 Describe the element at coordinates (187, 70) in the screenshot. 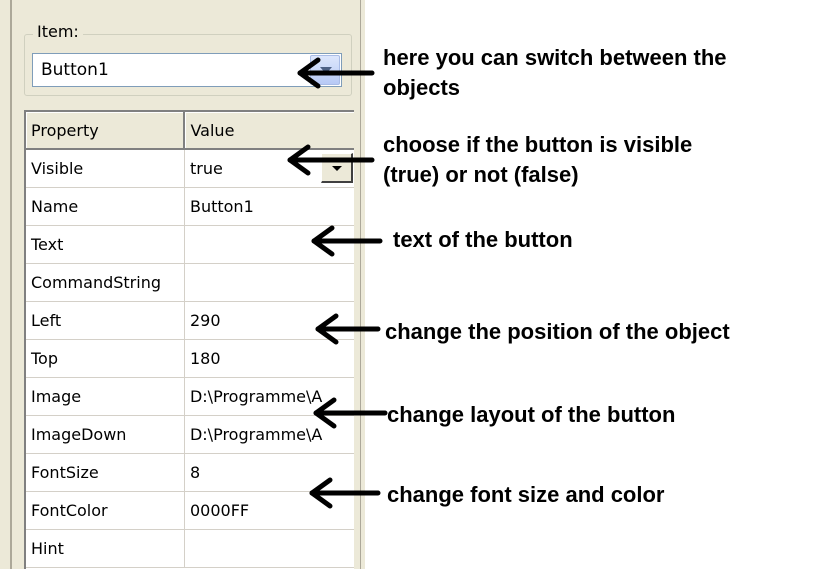

I see `item-select: Button1` at that location.